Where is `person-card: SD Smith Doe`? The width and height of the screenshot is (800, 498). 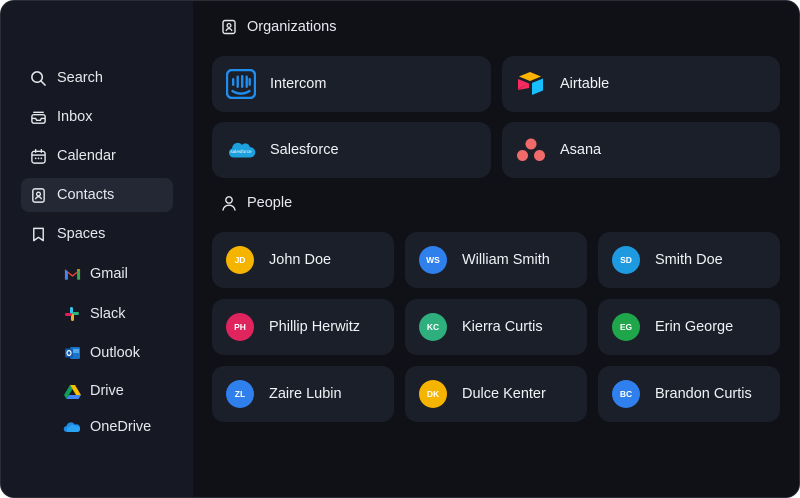
person-card: SD Smith Doe is located at coordinates (689, 260).